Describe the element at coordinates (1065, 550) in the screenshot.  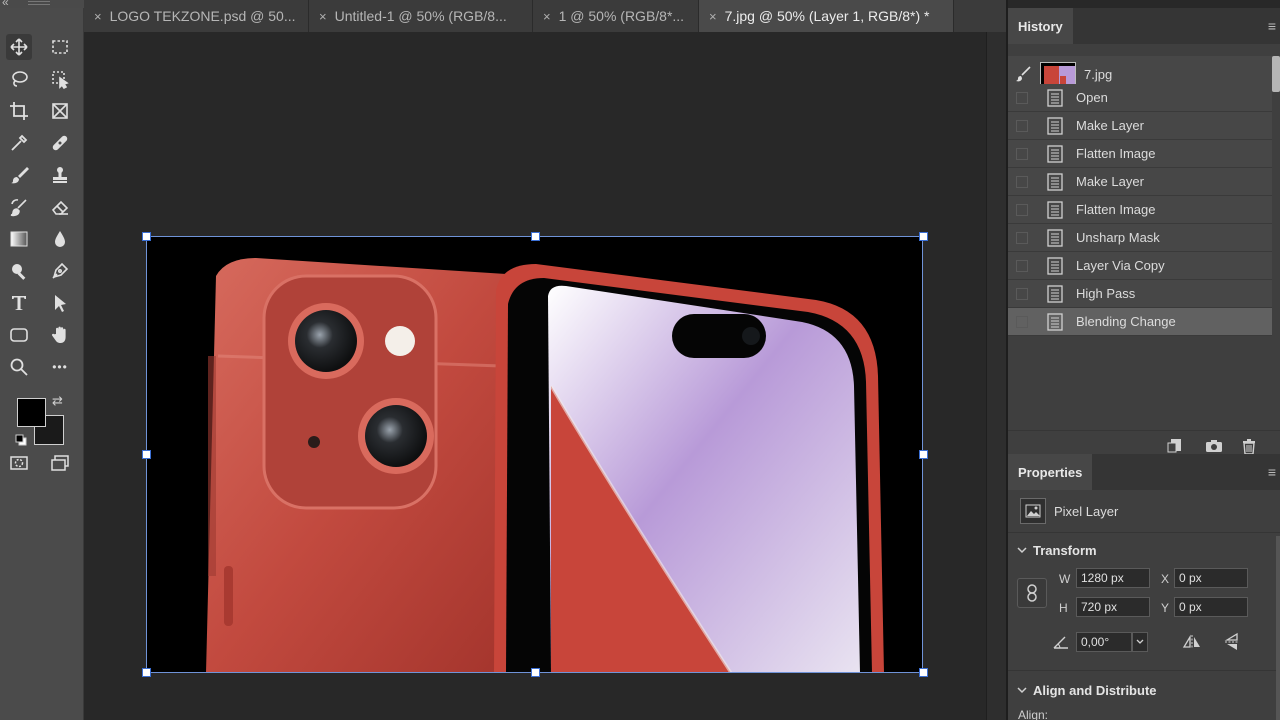
I see `transform-section-title: Transform` at that location.